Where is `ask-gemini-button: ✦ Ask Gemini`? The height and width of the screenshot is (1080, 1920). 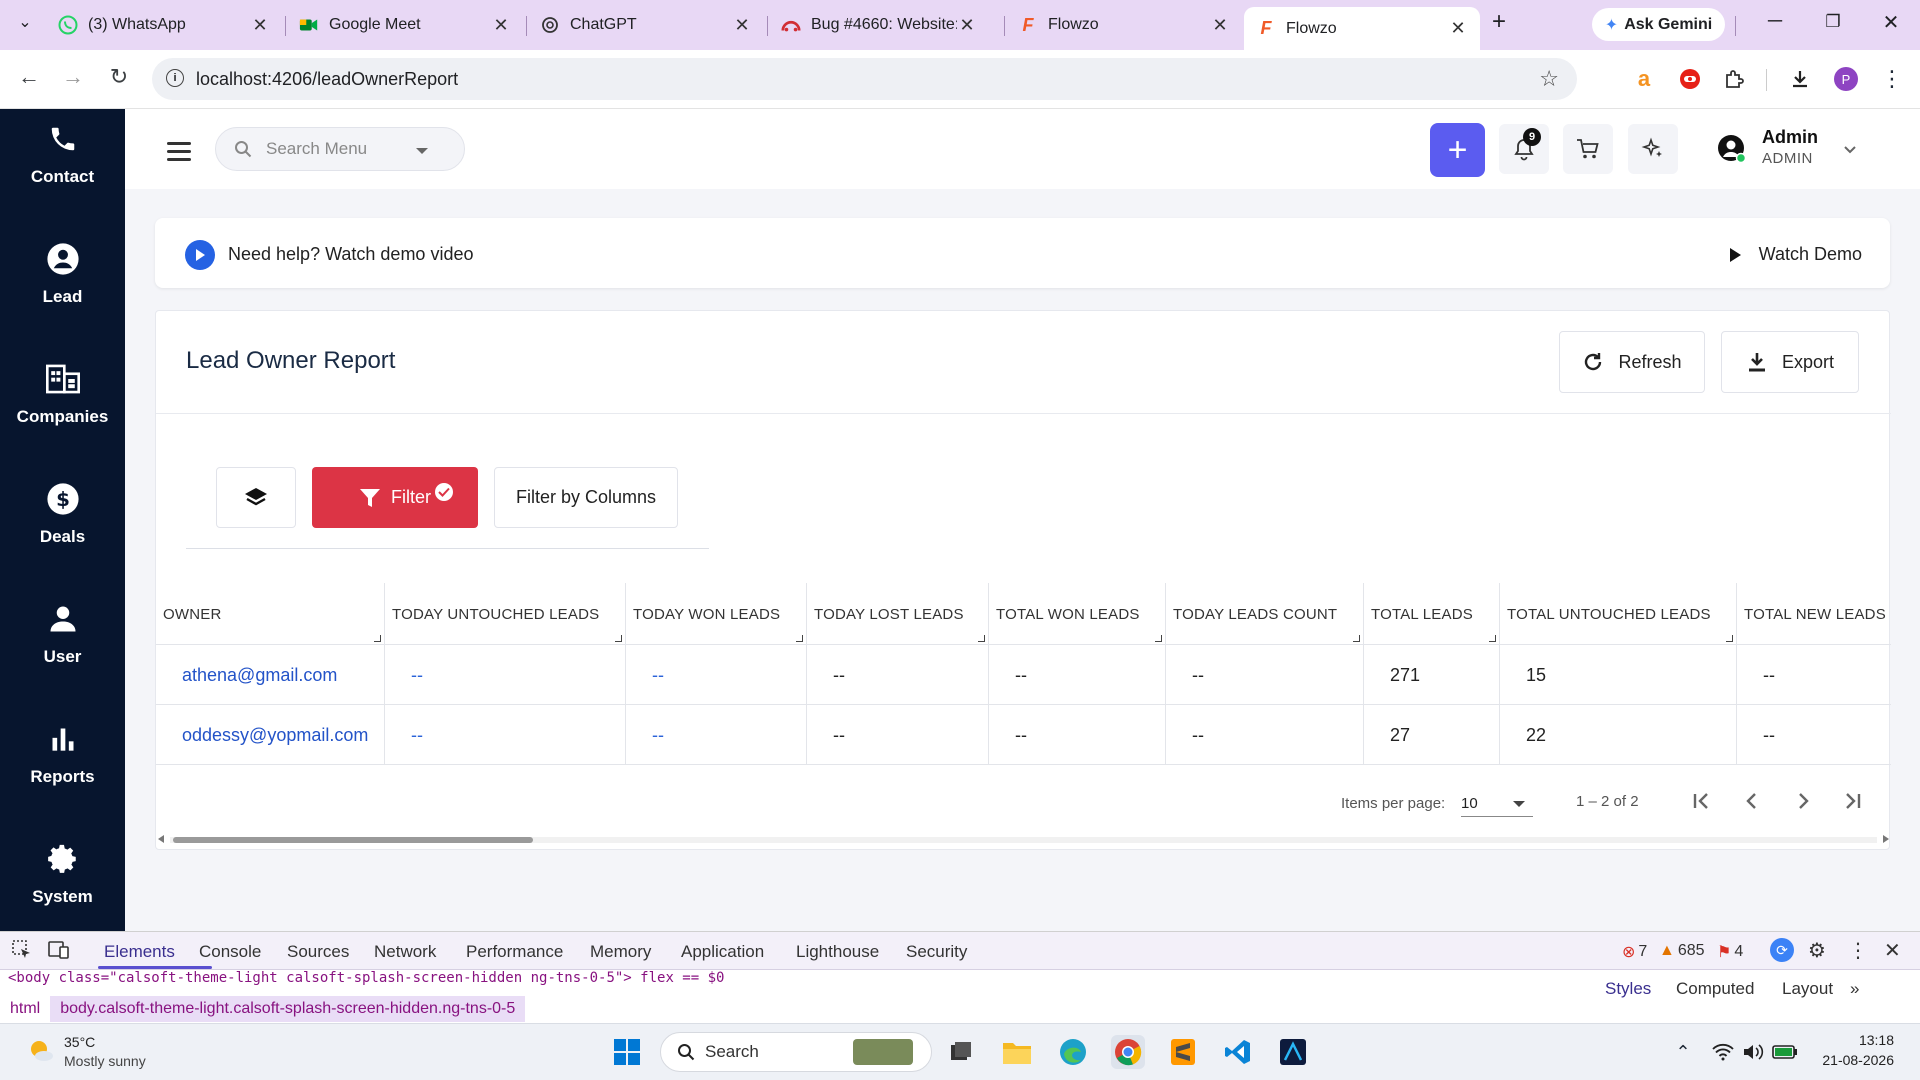
ask-gemini-button: ✦ Ask Gemini is located at coordinates (1658, 24).